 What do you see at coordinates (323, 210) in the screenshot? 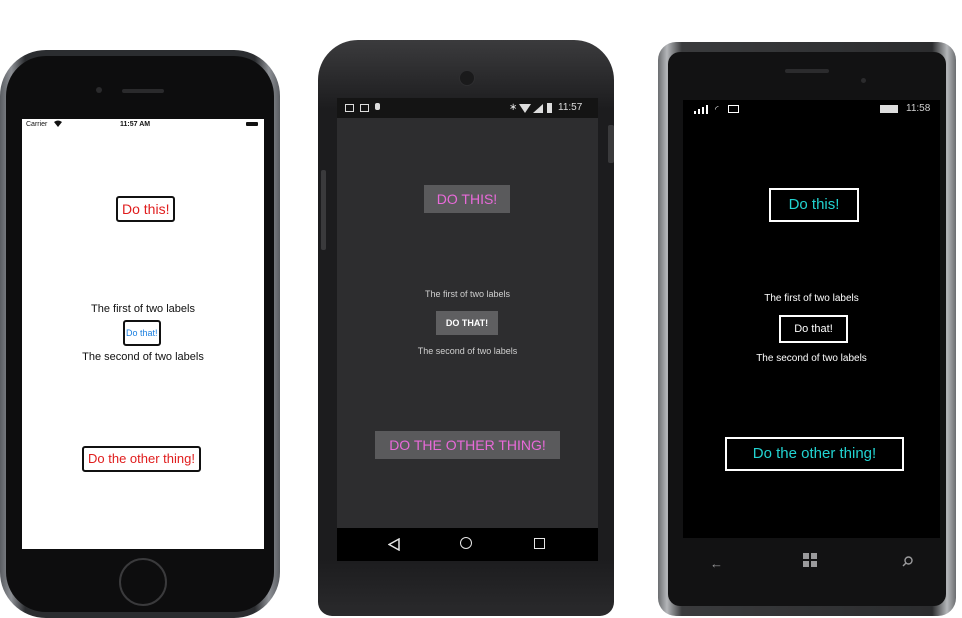
I see `android-side-button` at bounding box center [323, 210].